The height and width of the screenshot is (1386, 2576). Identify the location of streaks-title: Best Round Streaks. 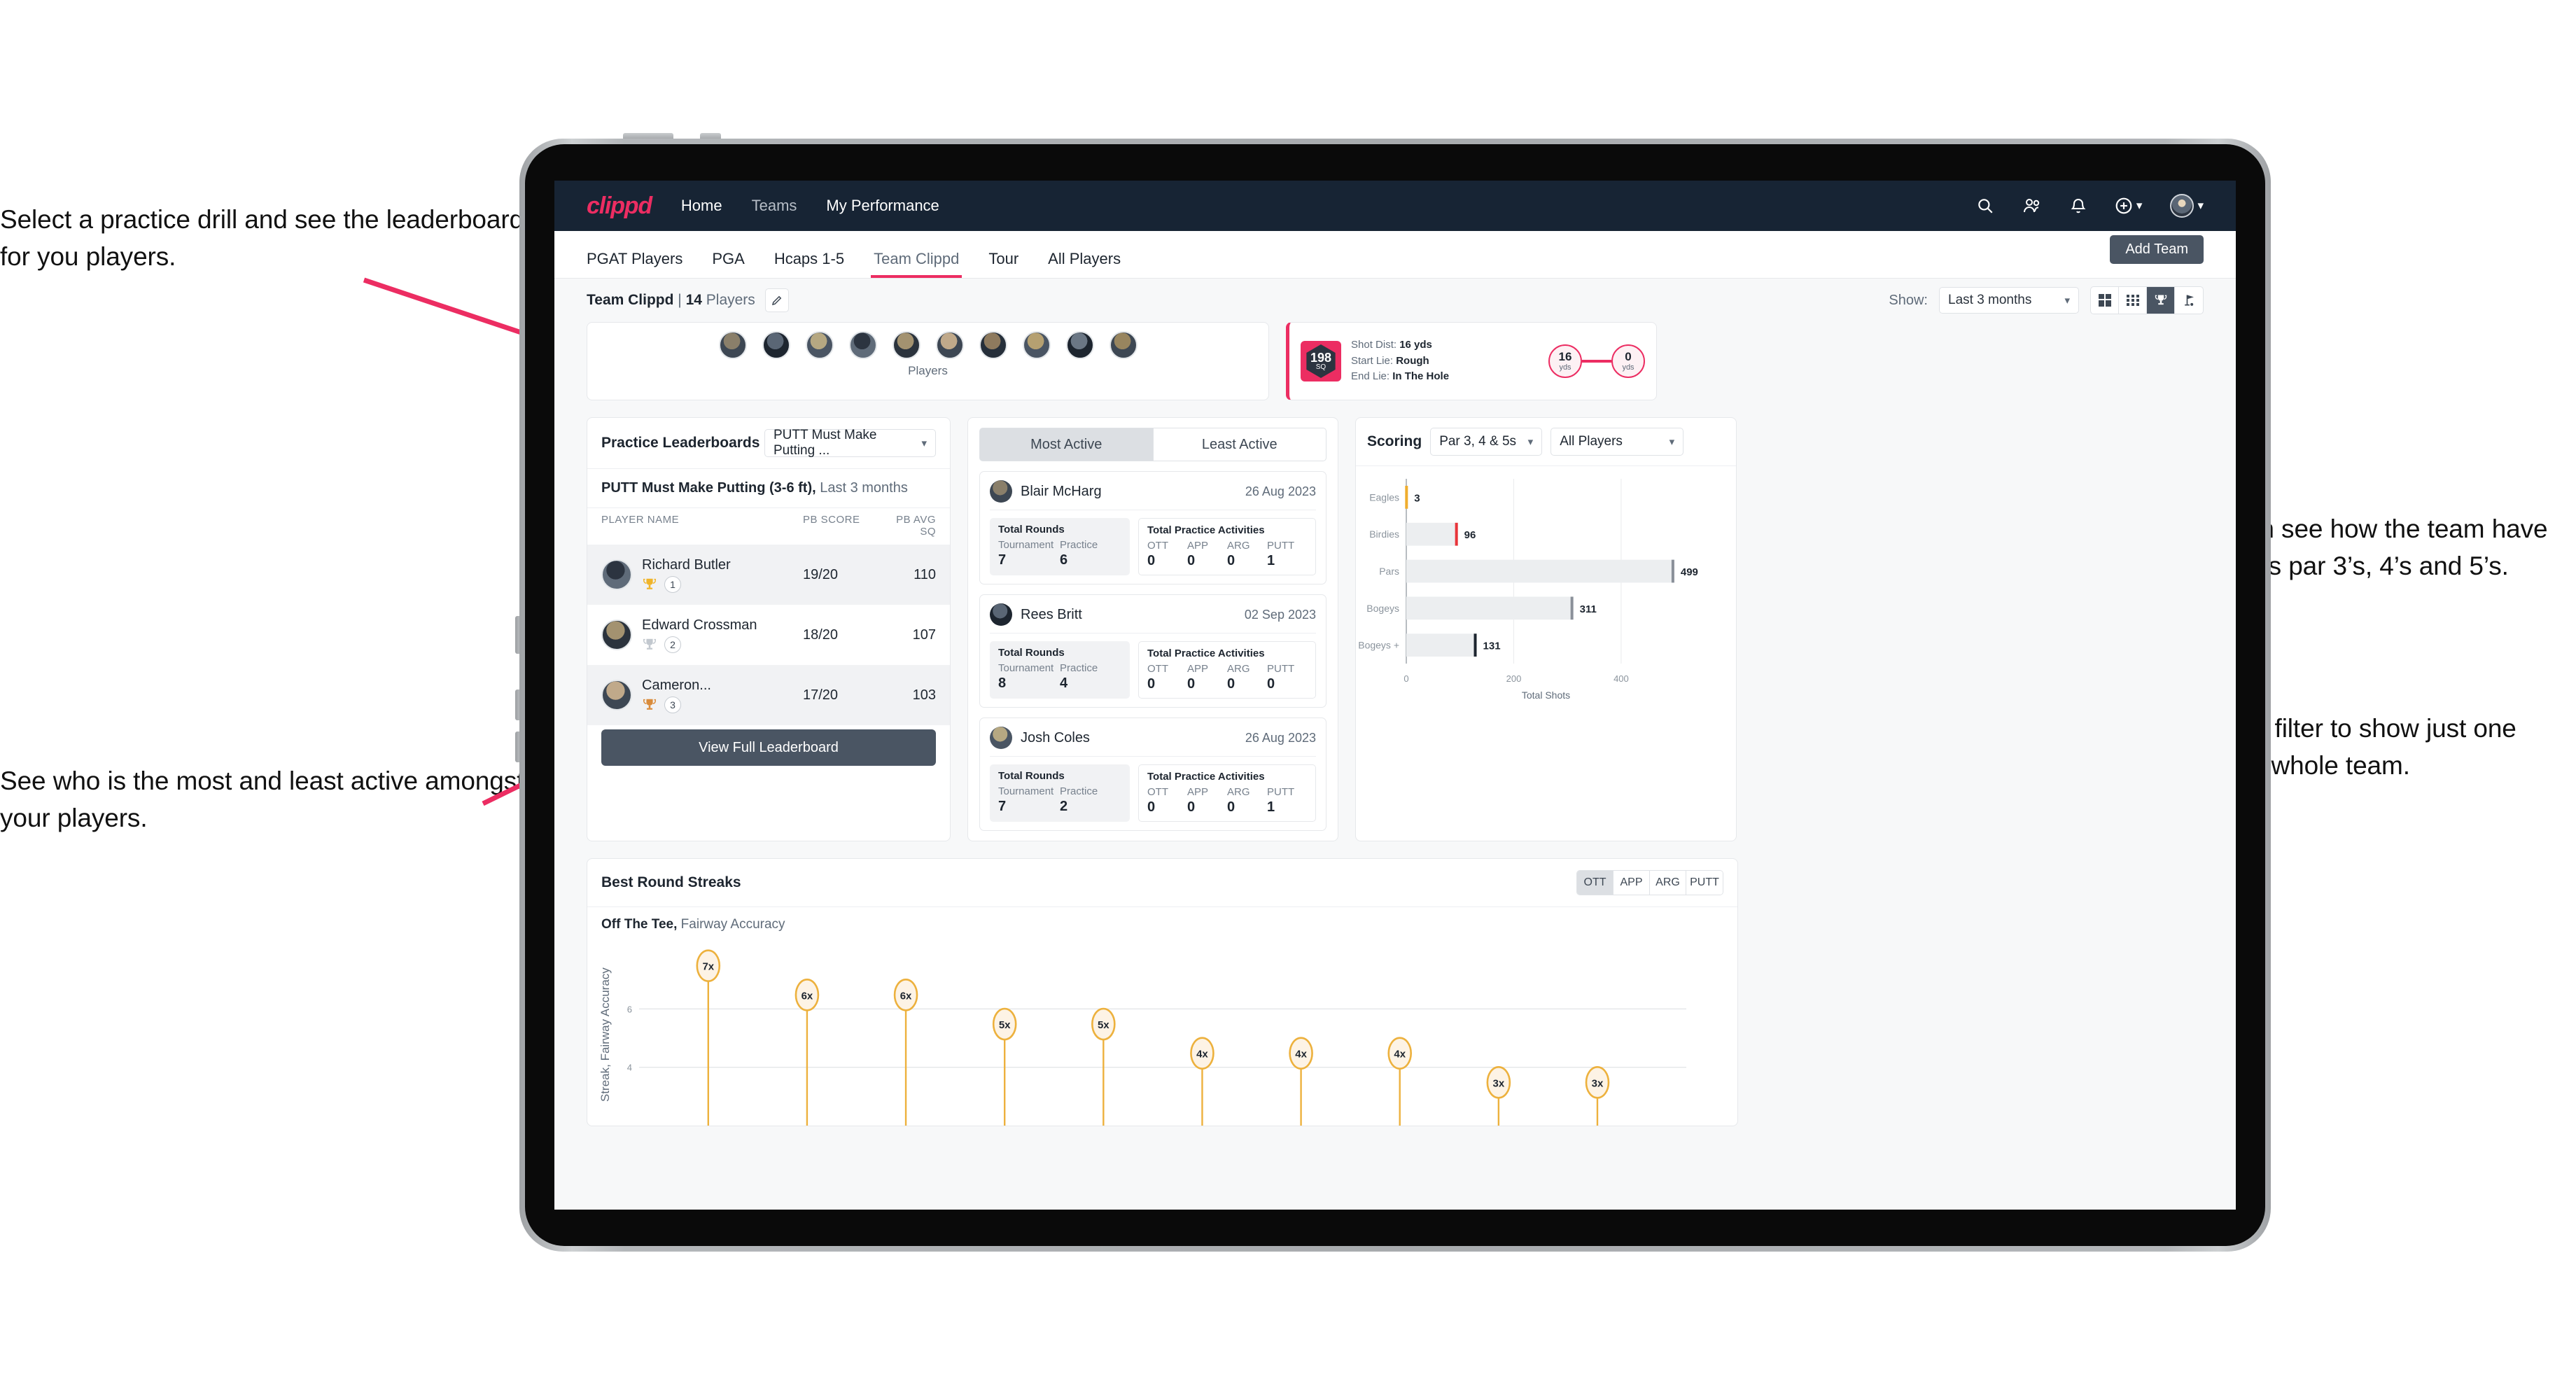
(671, 882).